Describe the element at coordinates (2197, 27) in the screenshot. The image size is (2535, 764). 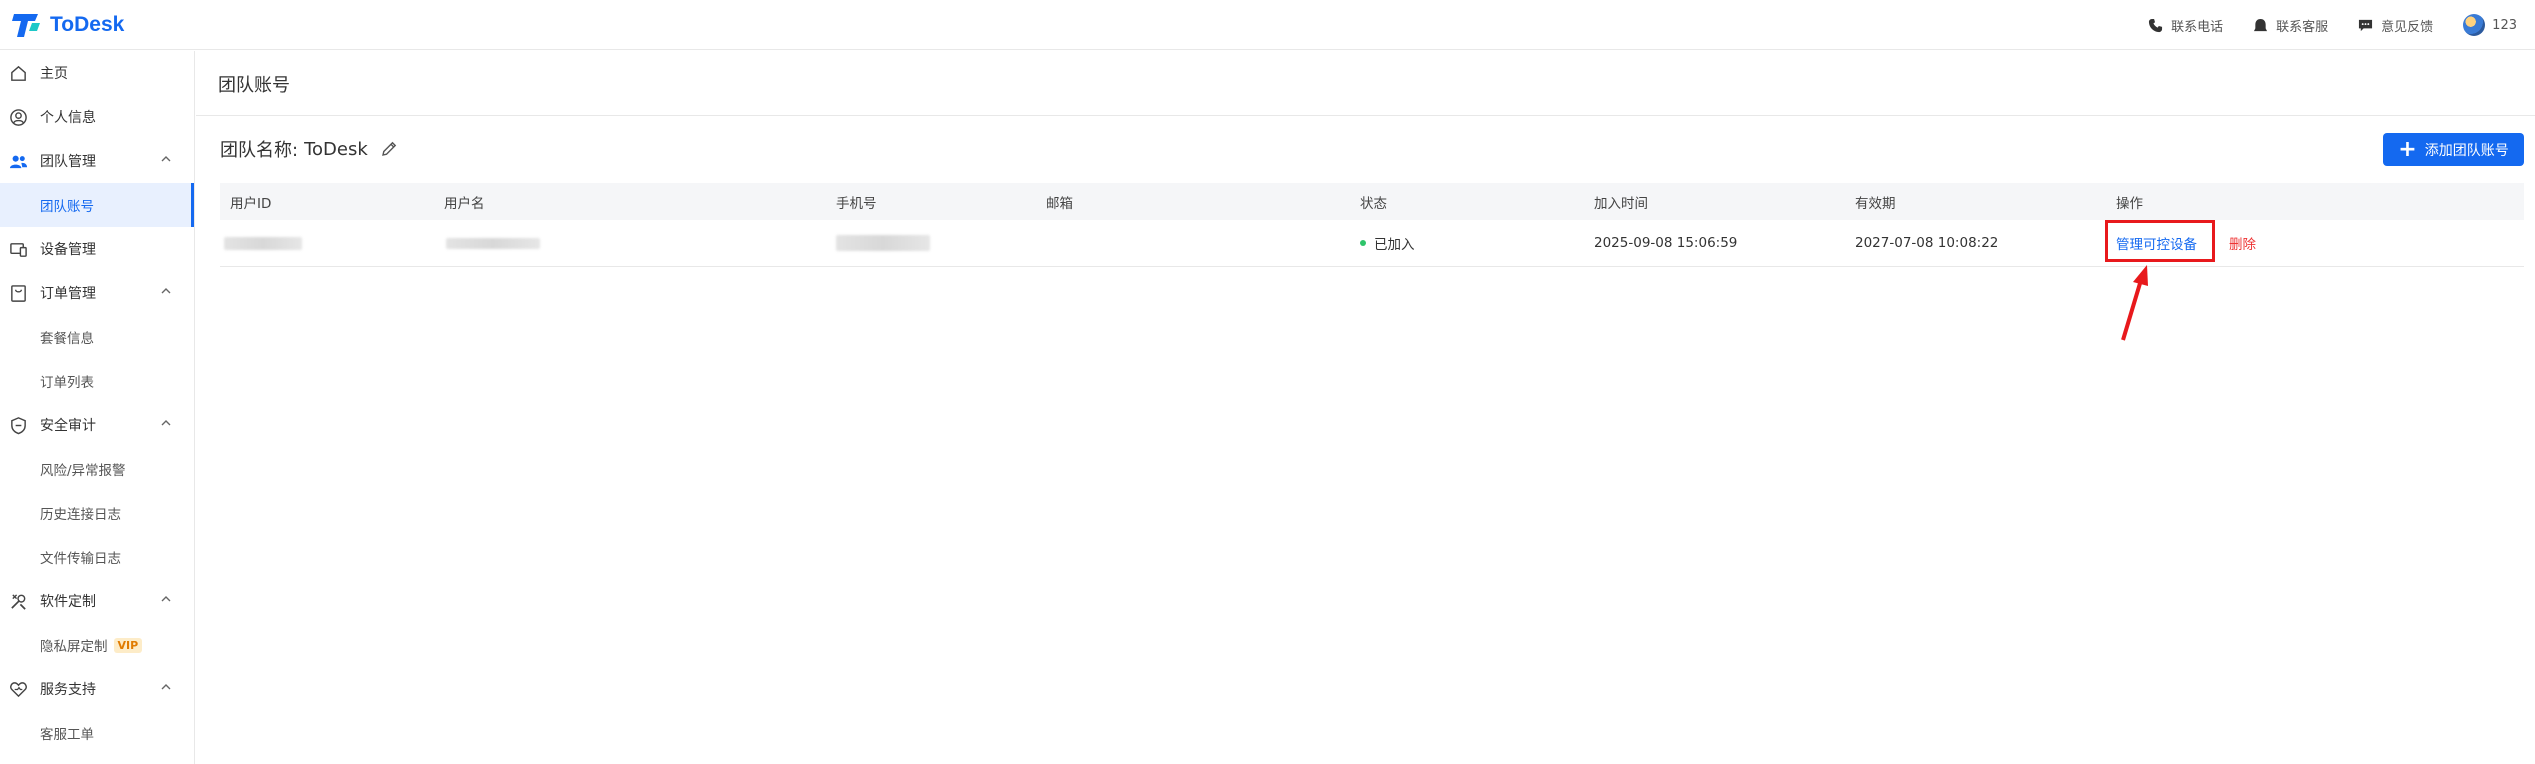
I see `contact-phone-label: 联系电话` at that location.